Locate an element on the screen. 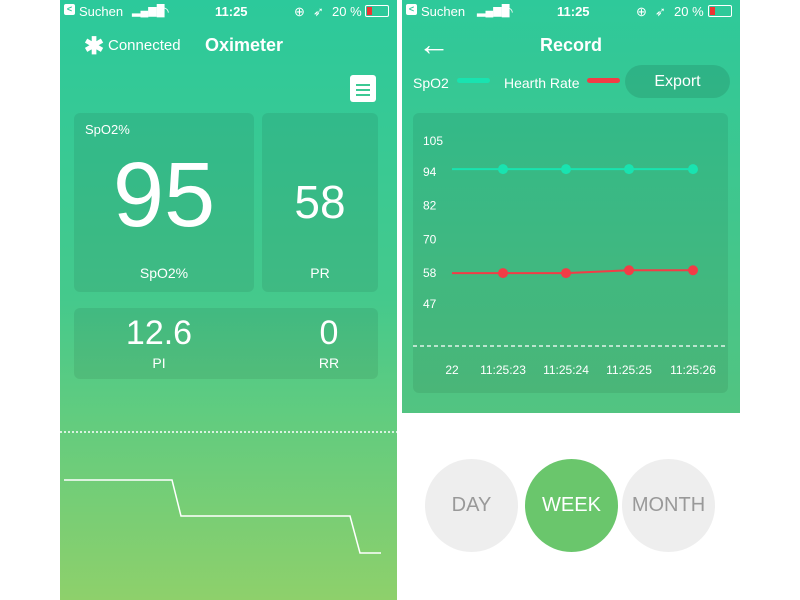  y-tick-label: 47 is located at coordinates (430, 304).